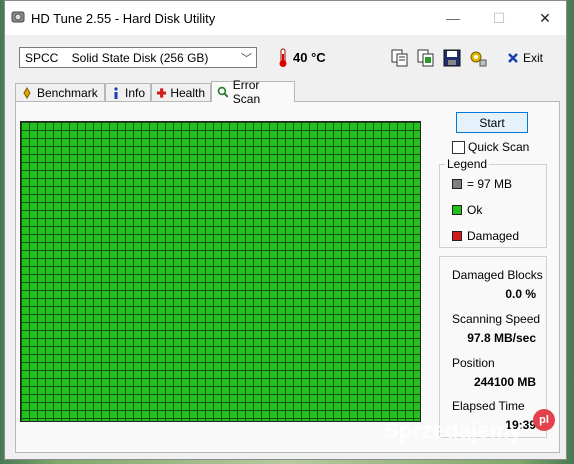 The image size is (574, 464). Describe the element at coordinates (475, 210) in the screenshot. I see `legend-label: Ok` at that location.